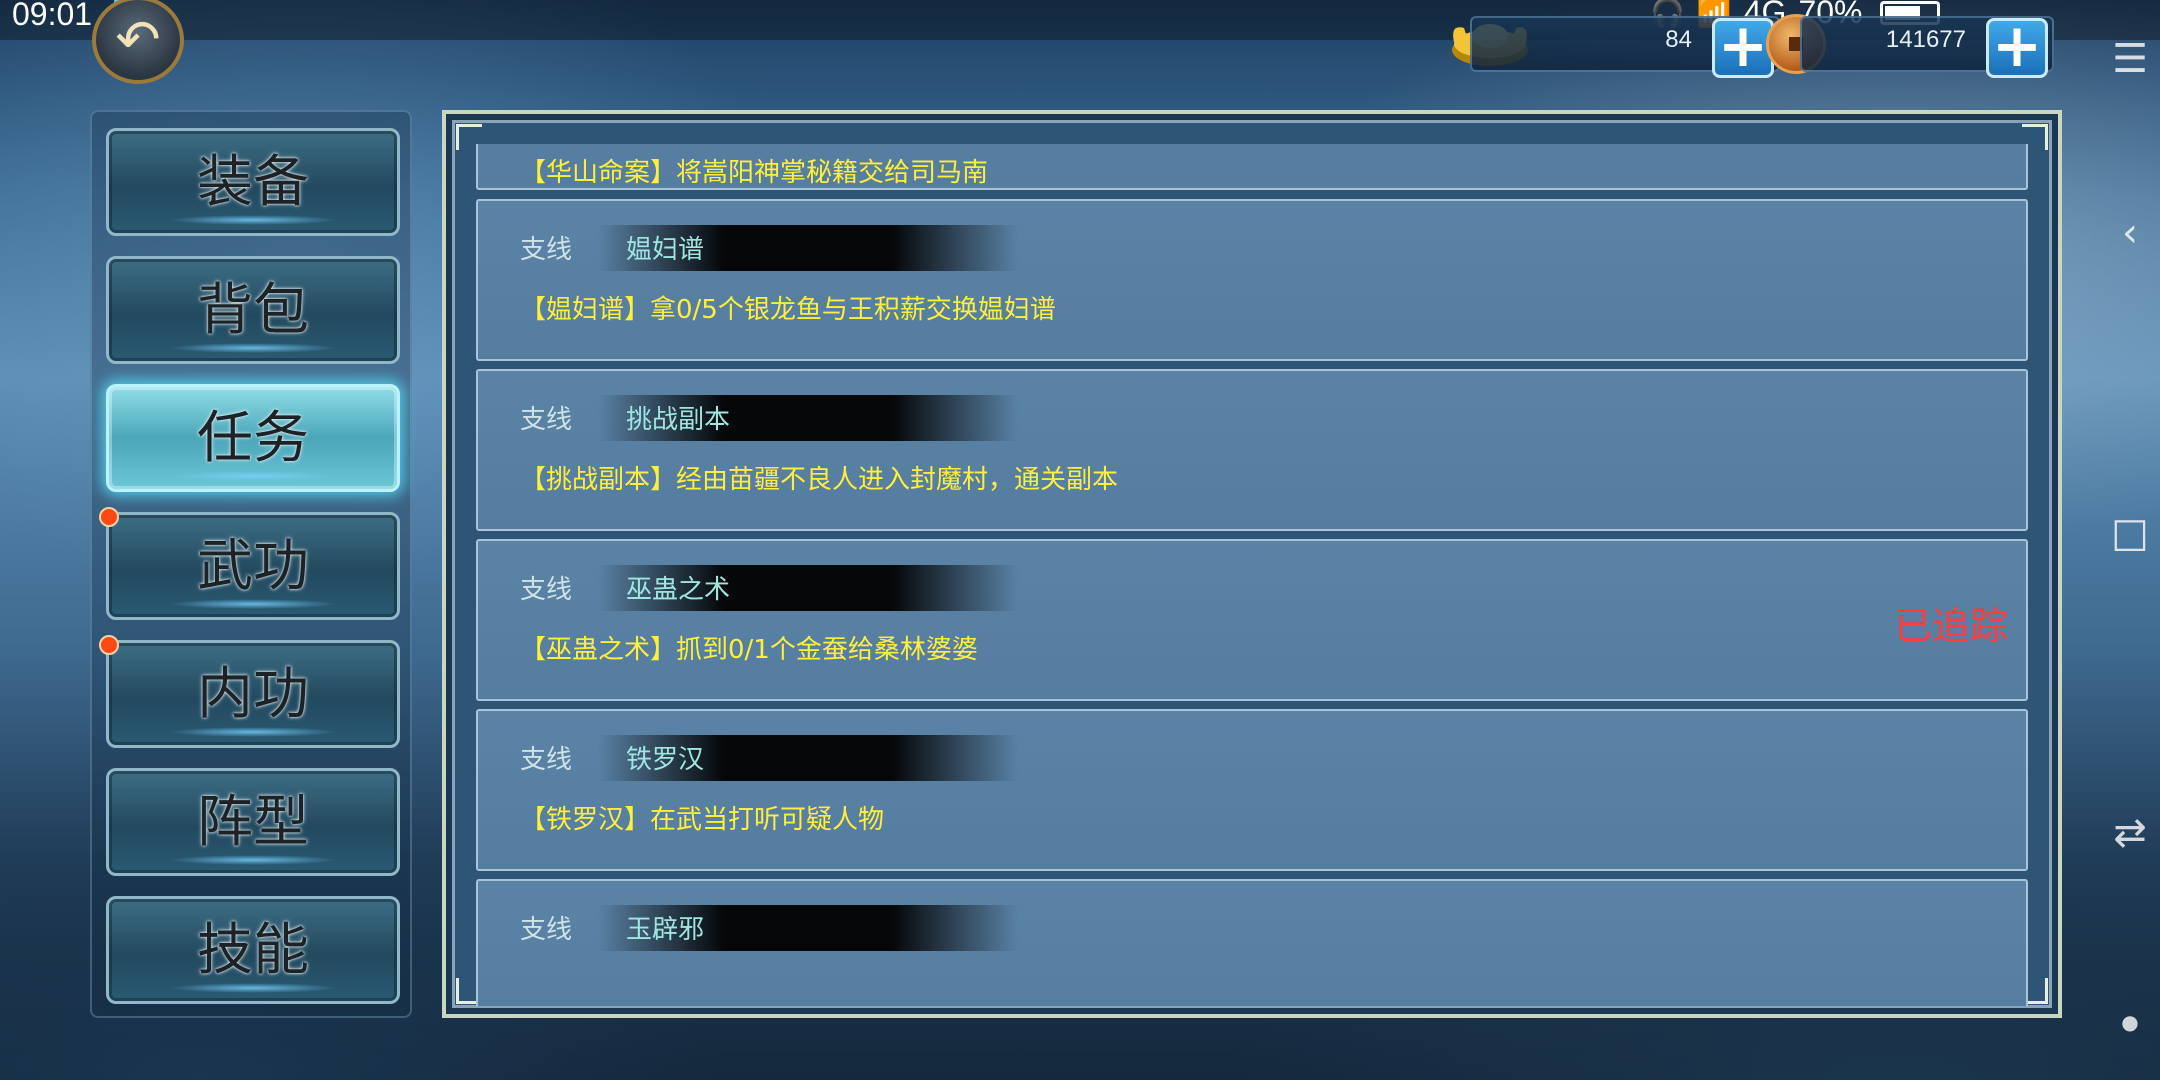  Describe the element at coordinates (1252, 280) in the screenshot. I see `quest-card: 支线 媪妇谱 【媪妇谱】拿0/5个银龙鱼与王积薪交换媪妇谱` at that location.